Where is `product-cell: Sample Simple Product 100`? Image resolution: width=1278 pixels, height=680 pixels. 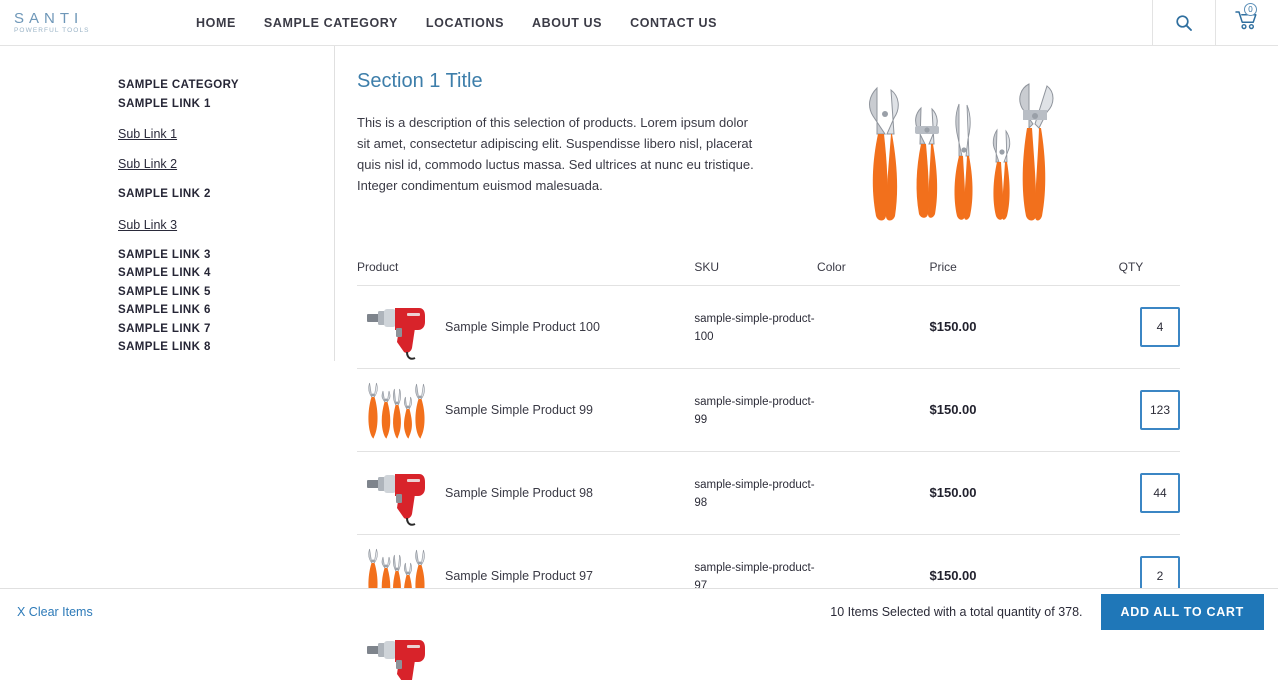
product-cell: Sample Simple Product 100 is located at coordinates (526, 327).